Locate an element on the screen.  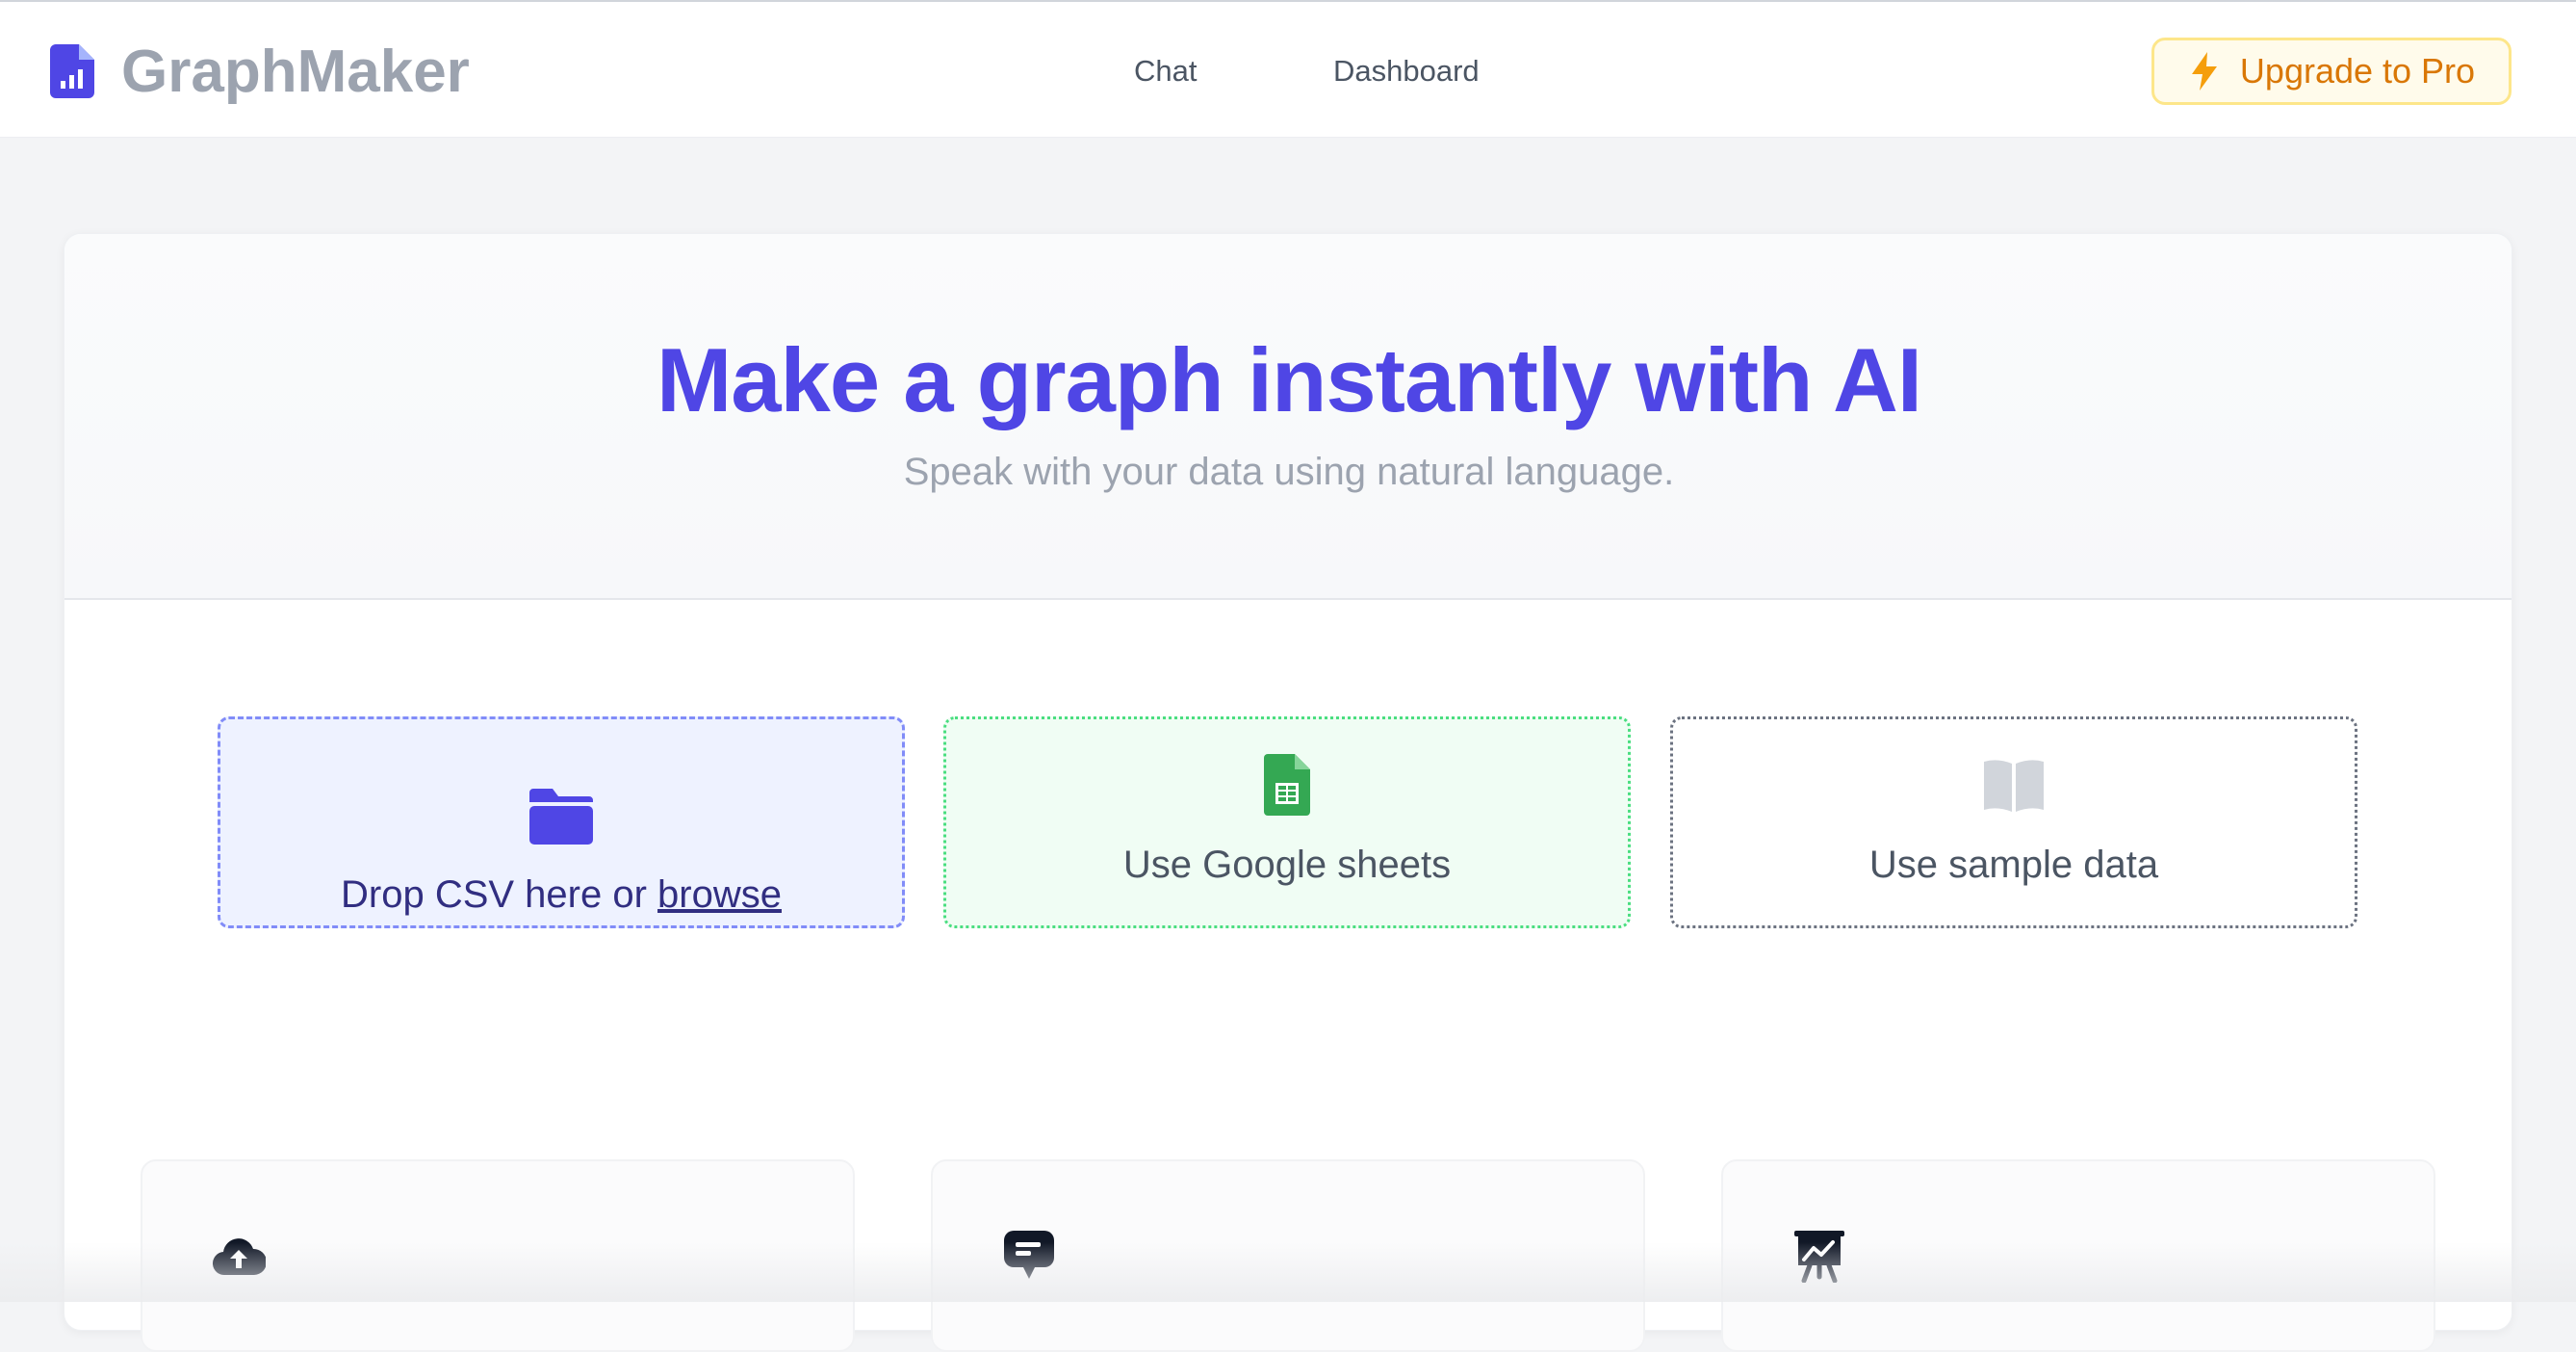
nav-chat-link: Chat is located at coordinates (1165, 71).